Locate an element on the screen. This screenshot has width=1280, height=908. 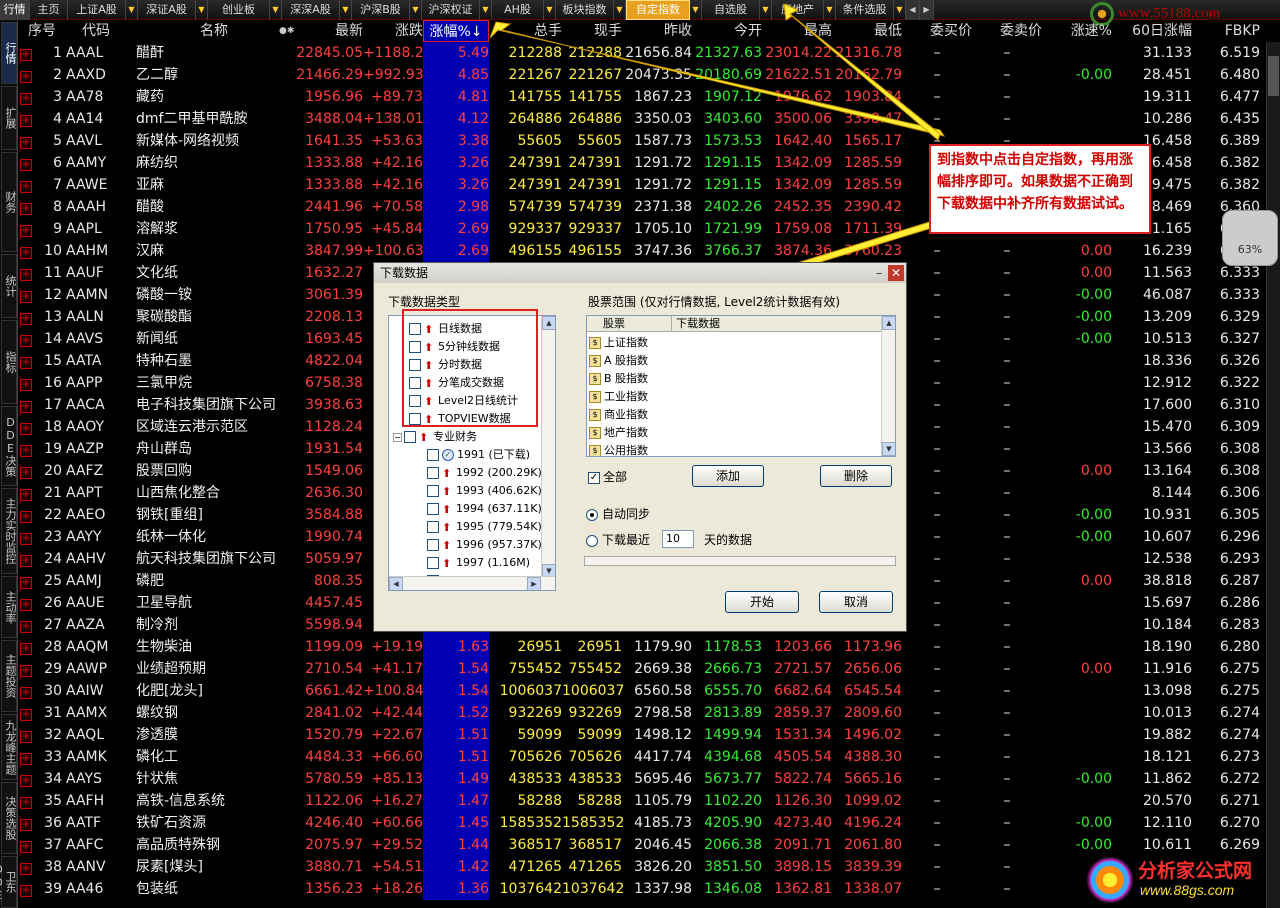
floating-speed-widget: 63% is located at coordinates (1250, 238).